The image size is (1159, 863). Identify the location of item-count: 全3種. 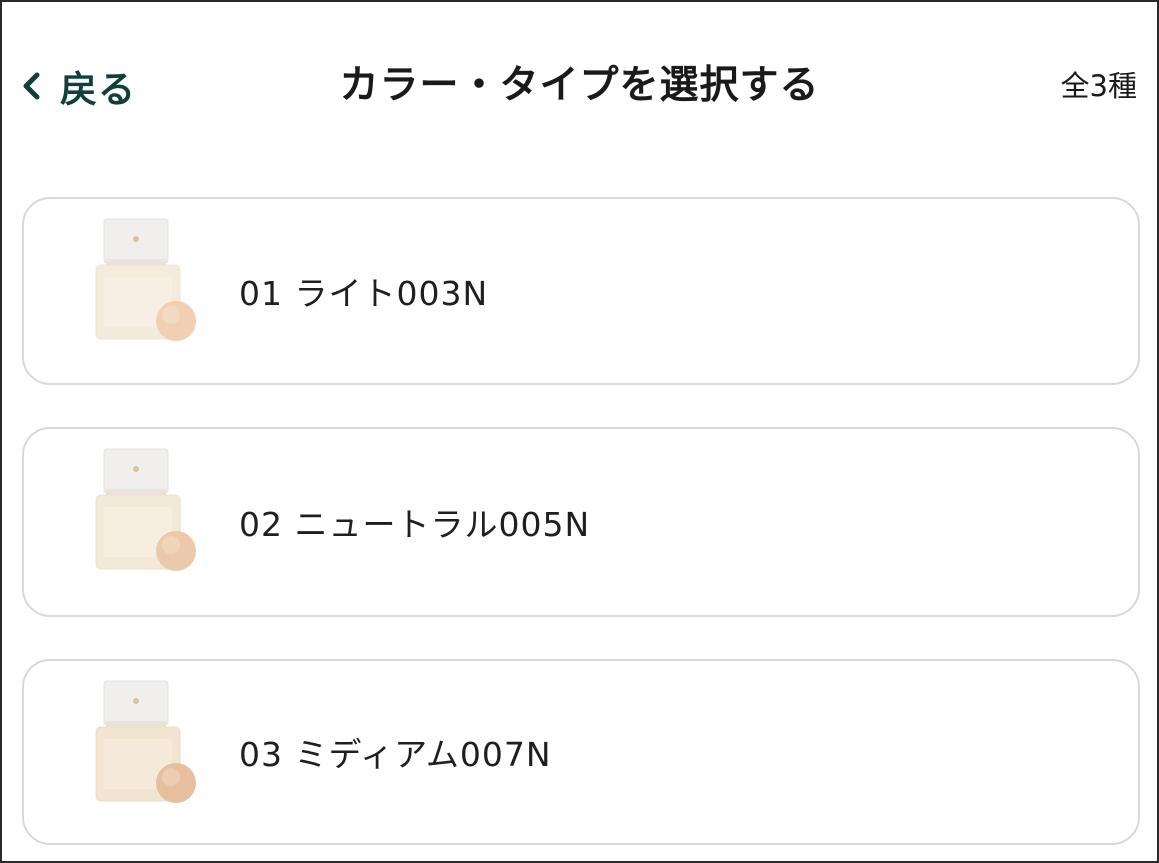
(1098, 86).